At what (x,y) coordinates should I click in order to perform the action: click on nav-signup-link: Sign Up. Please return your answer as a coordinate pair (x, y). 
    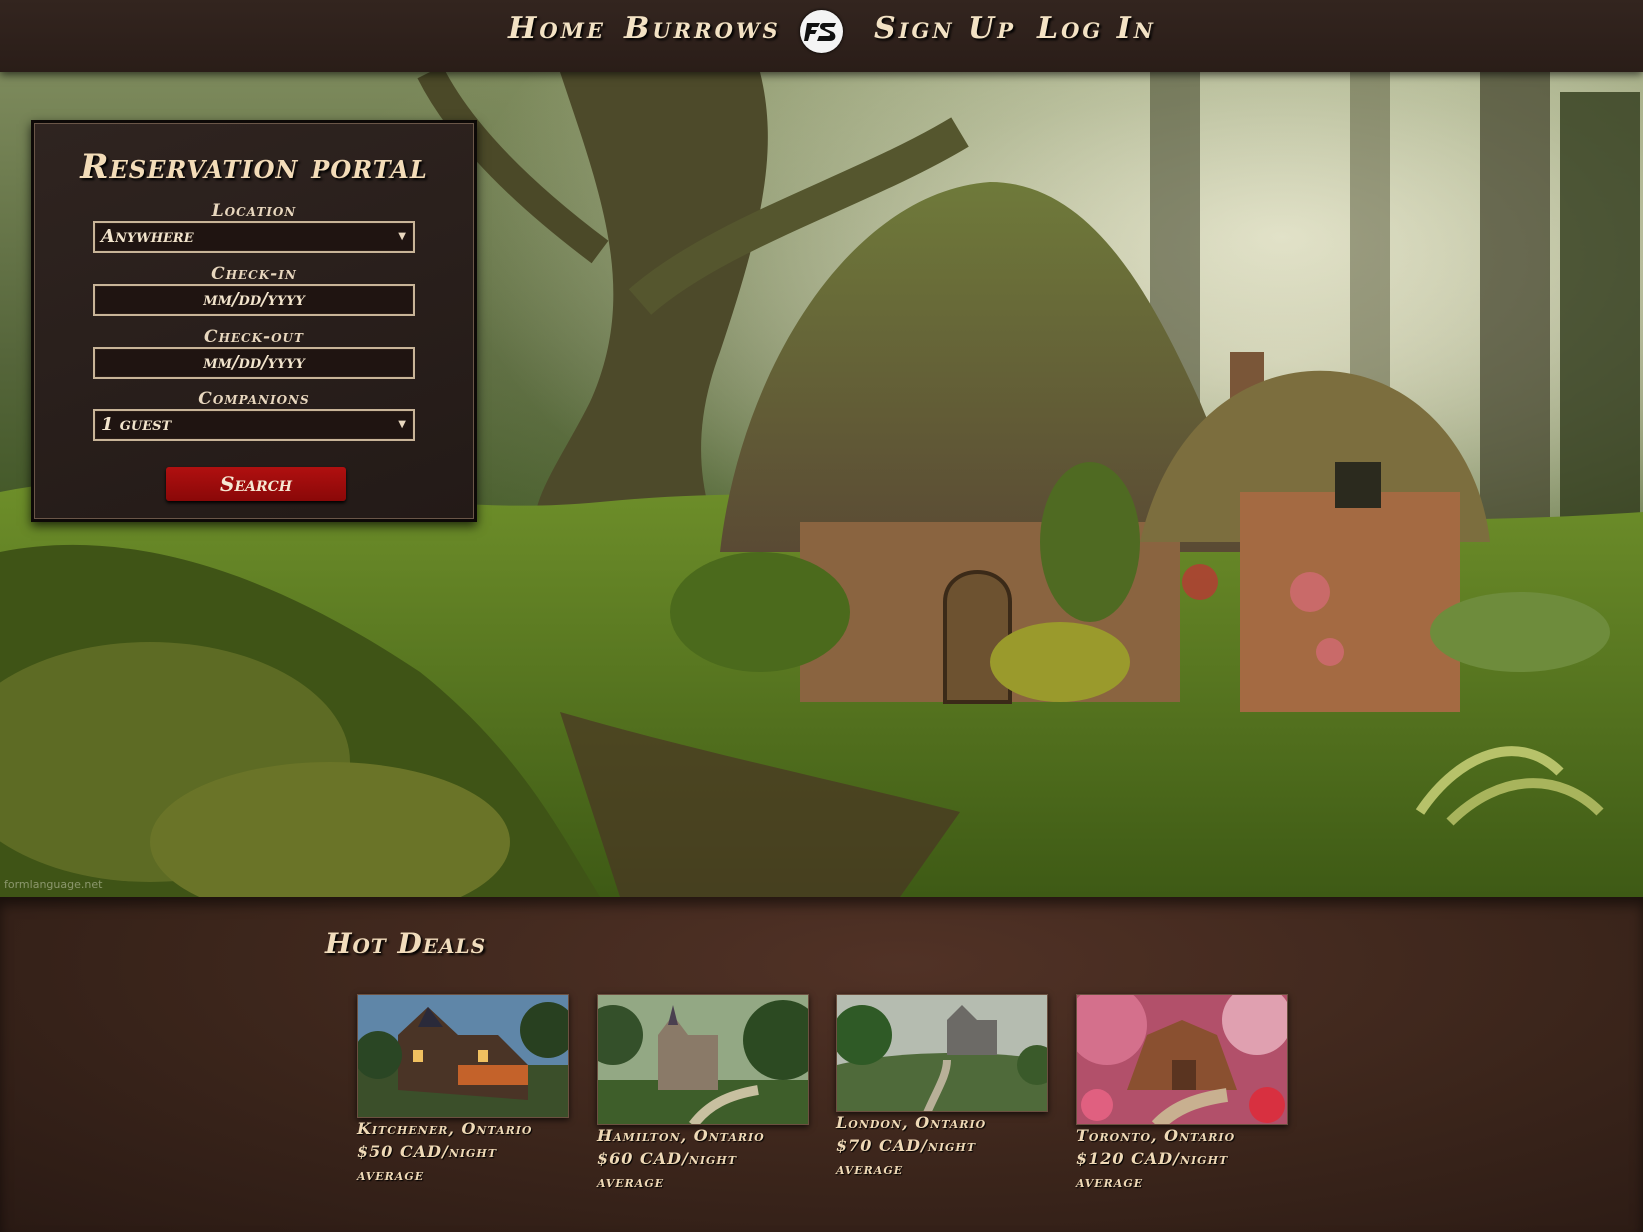
    Looking at the image, I should click on (945, 29).